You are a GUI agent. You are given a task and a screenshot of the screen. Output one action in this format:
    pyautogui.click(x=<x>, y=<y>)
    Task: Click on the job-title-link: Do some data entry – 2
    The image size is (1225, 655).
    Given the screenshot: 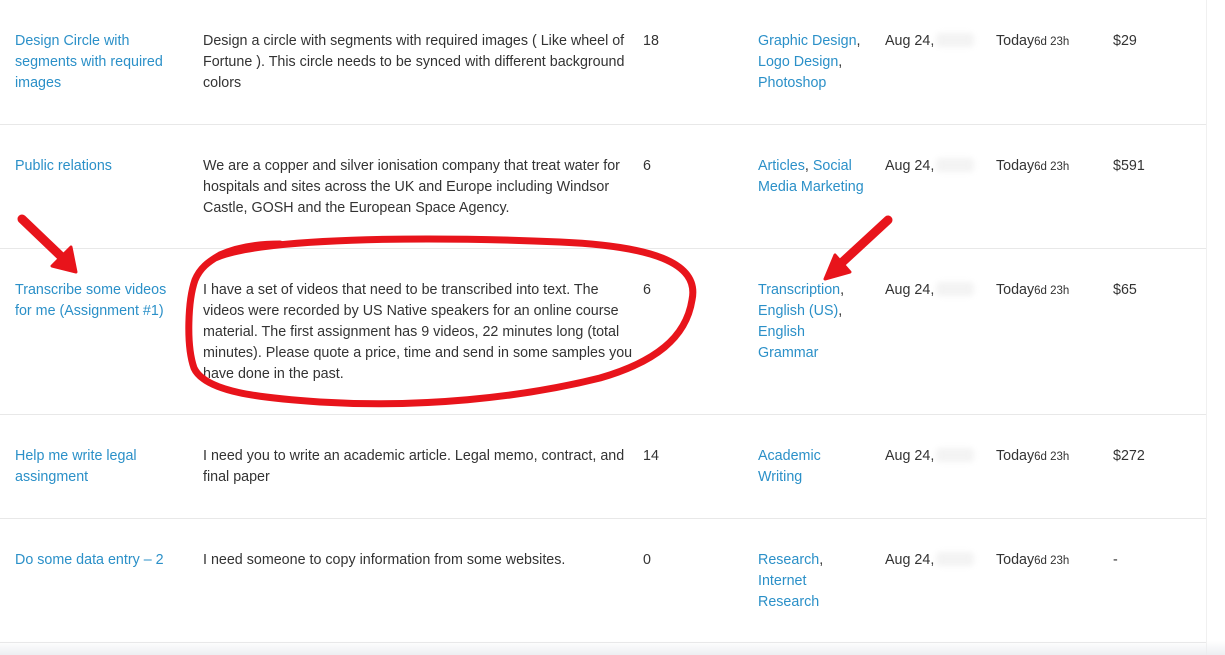 What is the action you would take?
    pyautogui.click(x=100, y=560)
    